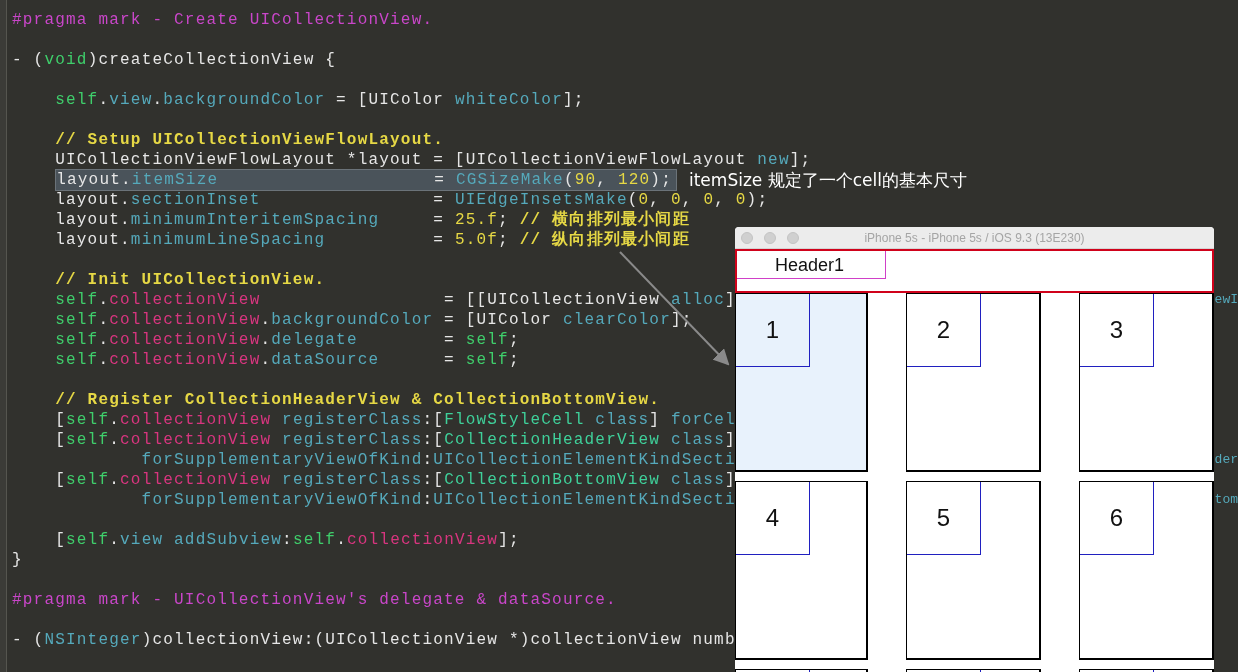 The image size is (1238, 672). What do you see at coordinates (973, 570) in the screenshot?
I see `collection-cell: 5` at bounding box center [973, 570].